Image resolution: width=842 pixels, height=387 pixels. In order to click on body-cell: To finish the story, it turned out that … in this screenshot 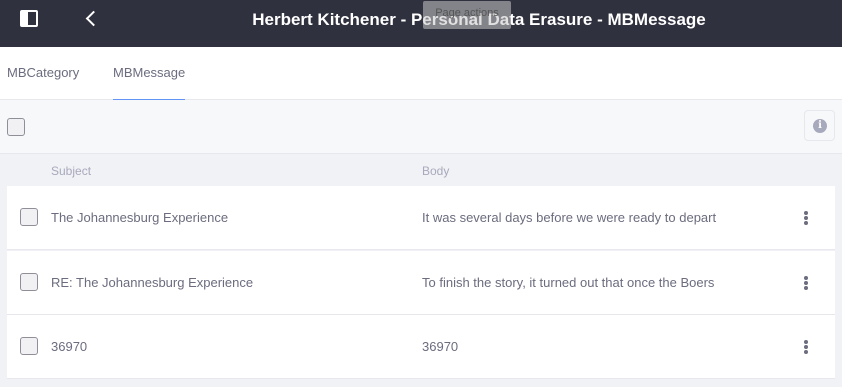, I will do `click(568, 282)`.